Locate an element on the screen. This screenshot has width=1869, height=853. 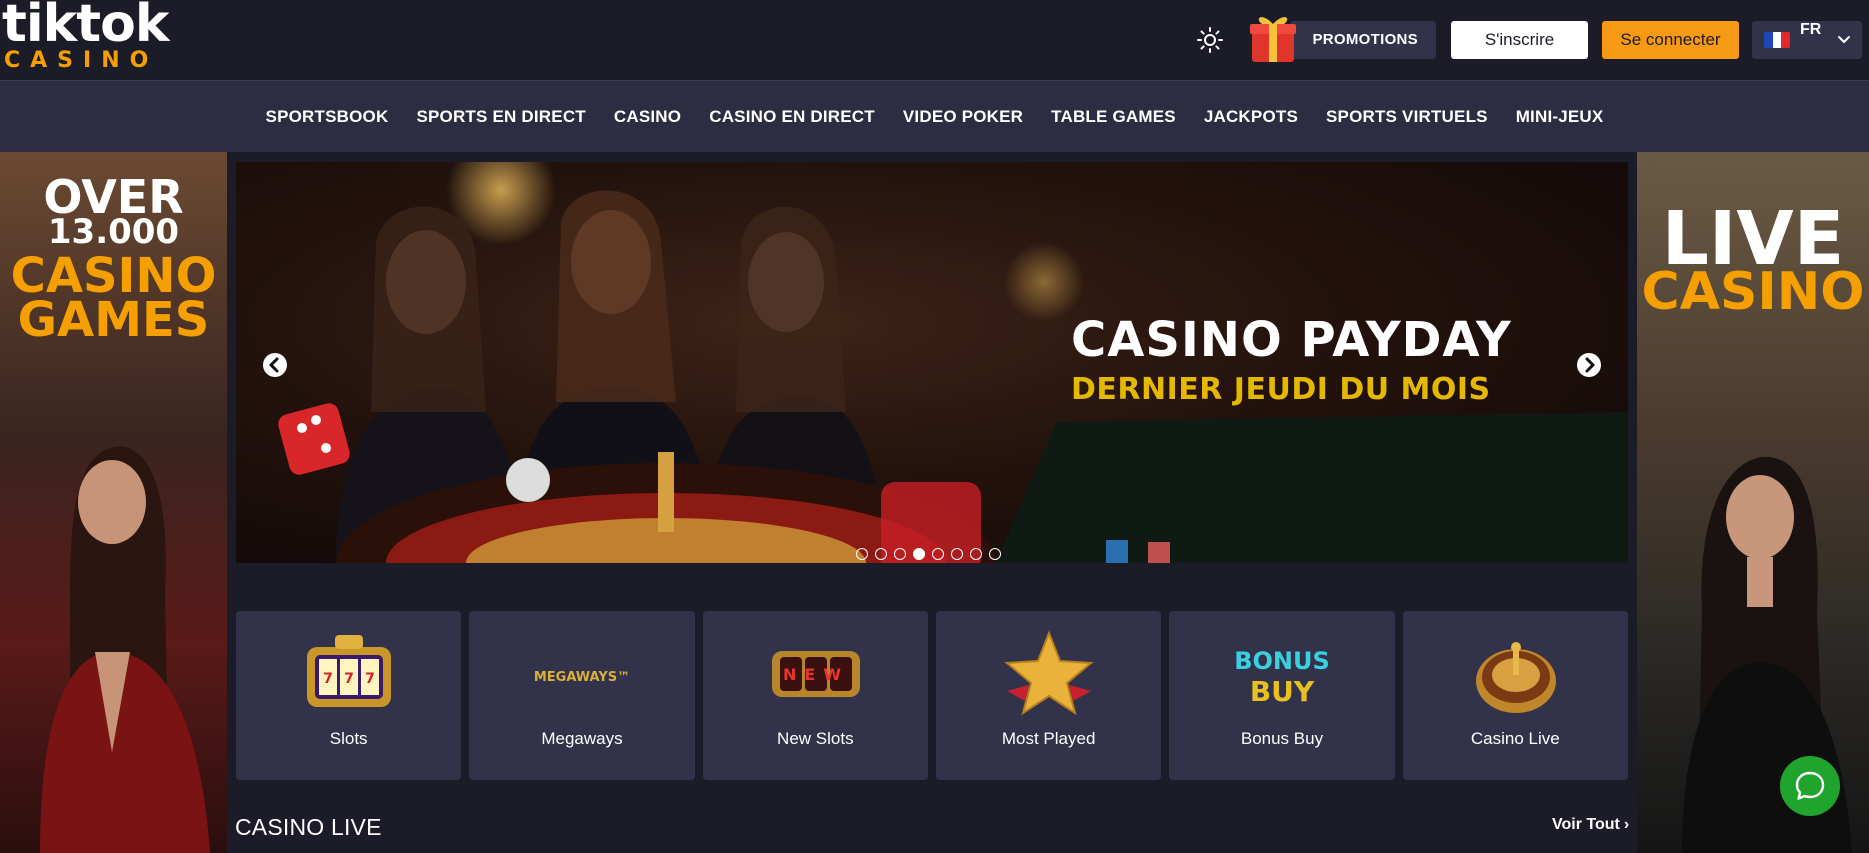
bonus-buy-icon: BONUS BUY is located at coordinates (1283, 677).